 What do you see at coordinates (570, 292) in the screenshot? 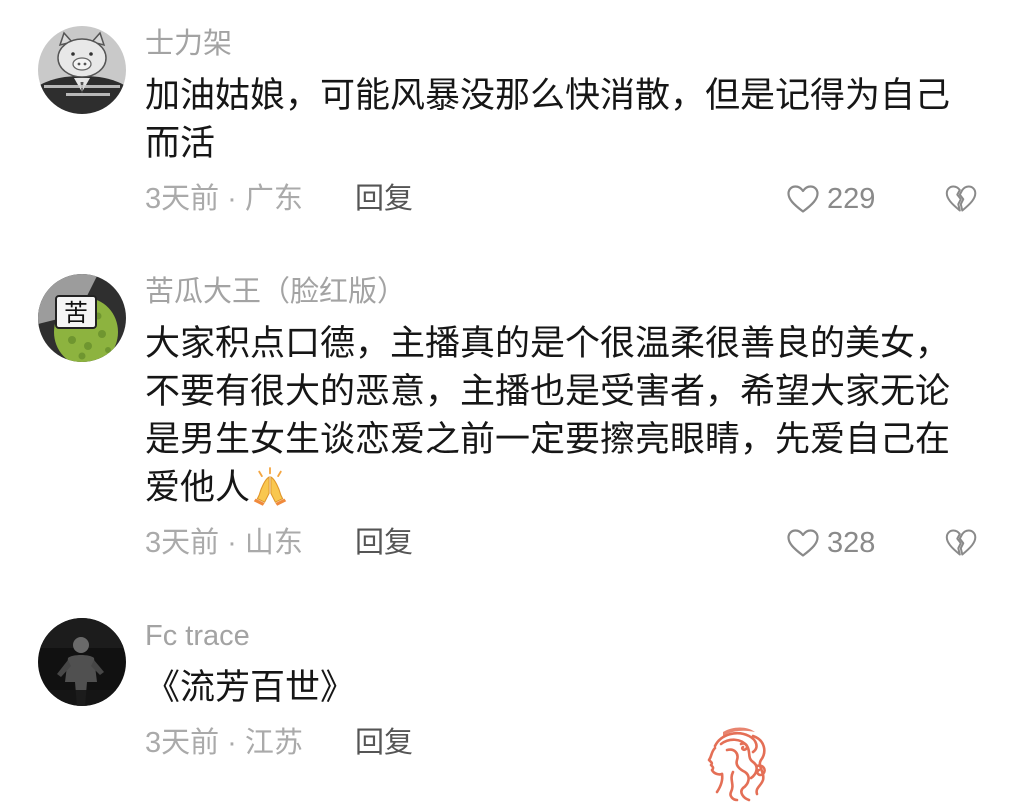
I see `username: 苦瓜大王（脸红版）` at bounding box center [570, 292].